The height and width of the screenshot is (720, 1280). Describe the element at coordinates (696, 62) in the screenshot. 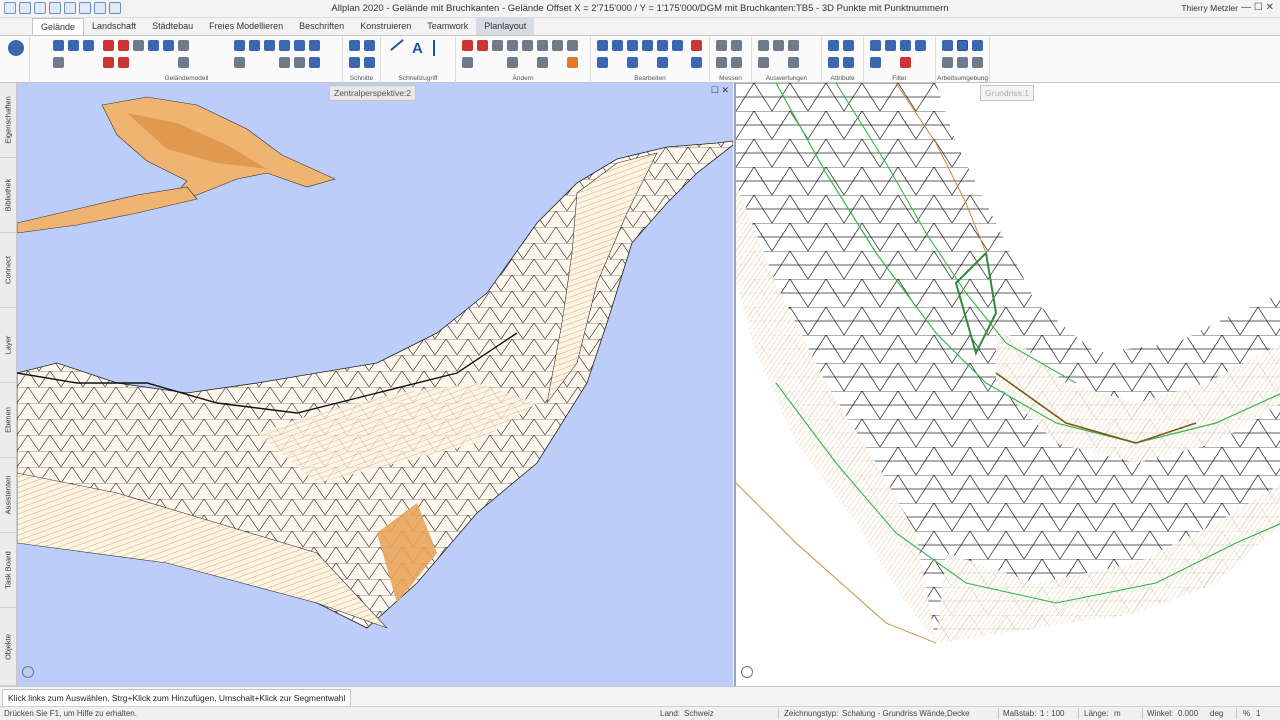

I see `properties-icon` at that location.